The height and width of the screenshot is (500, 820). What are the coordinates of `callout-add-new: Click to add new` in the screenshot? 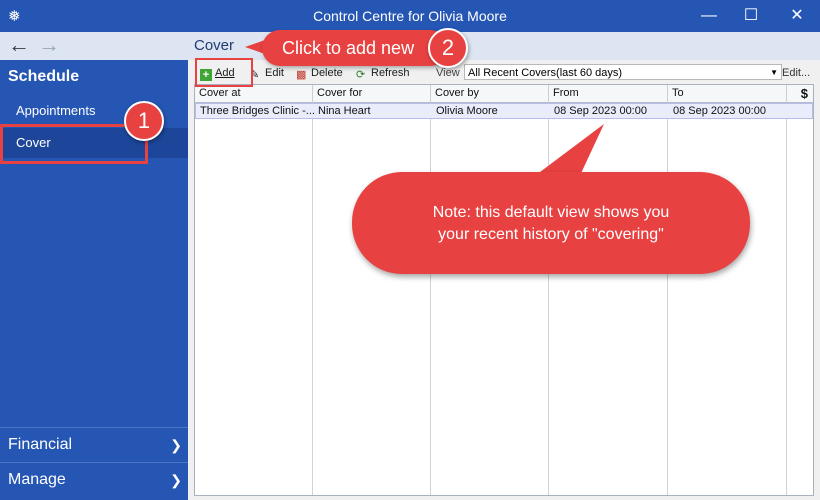 It's located at (355, 48).